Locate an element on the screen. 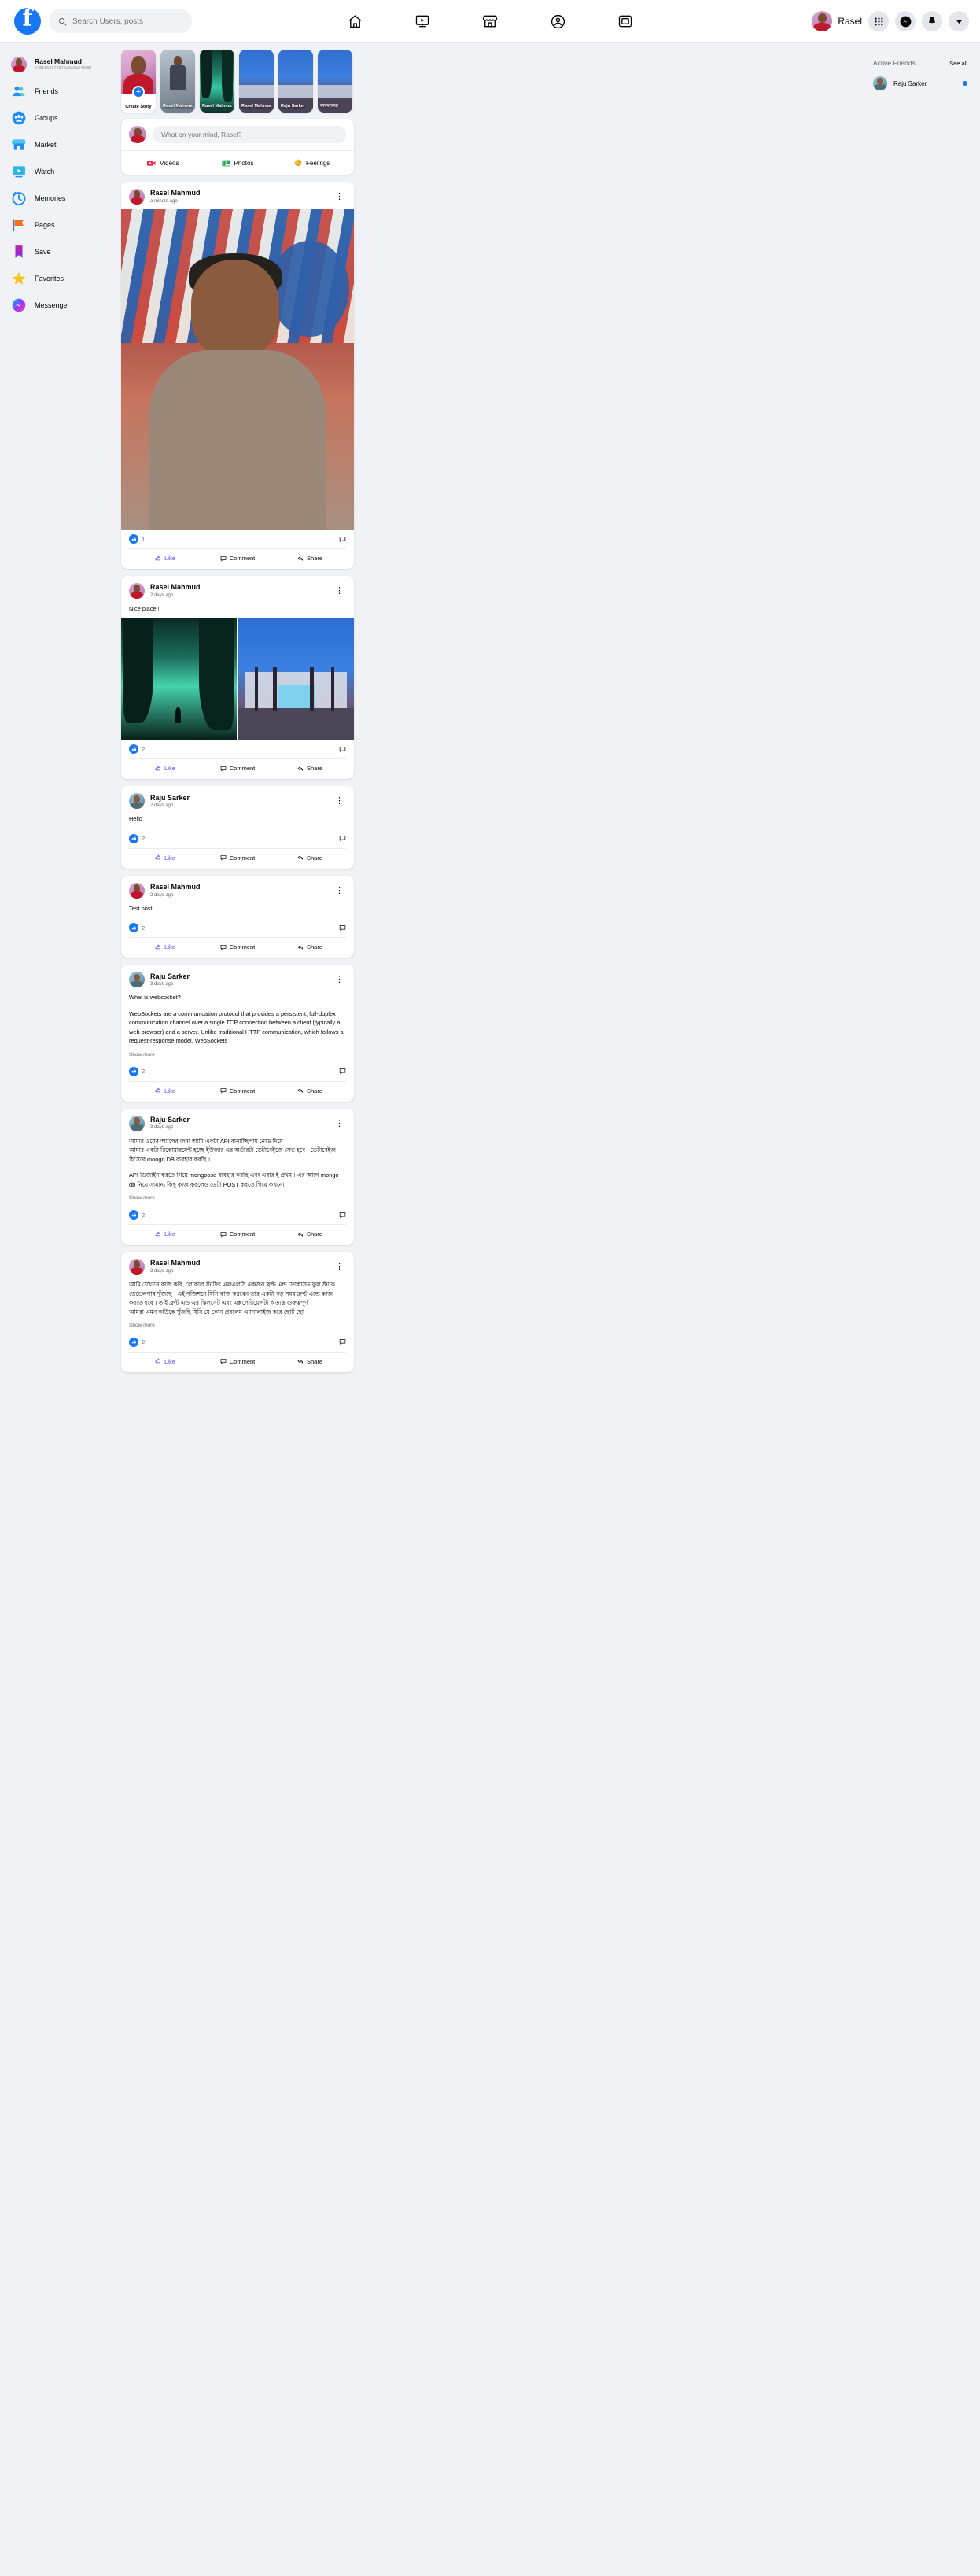  facebook-logo-icon is located at coordinates (28, 20).